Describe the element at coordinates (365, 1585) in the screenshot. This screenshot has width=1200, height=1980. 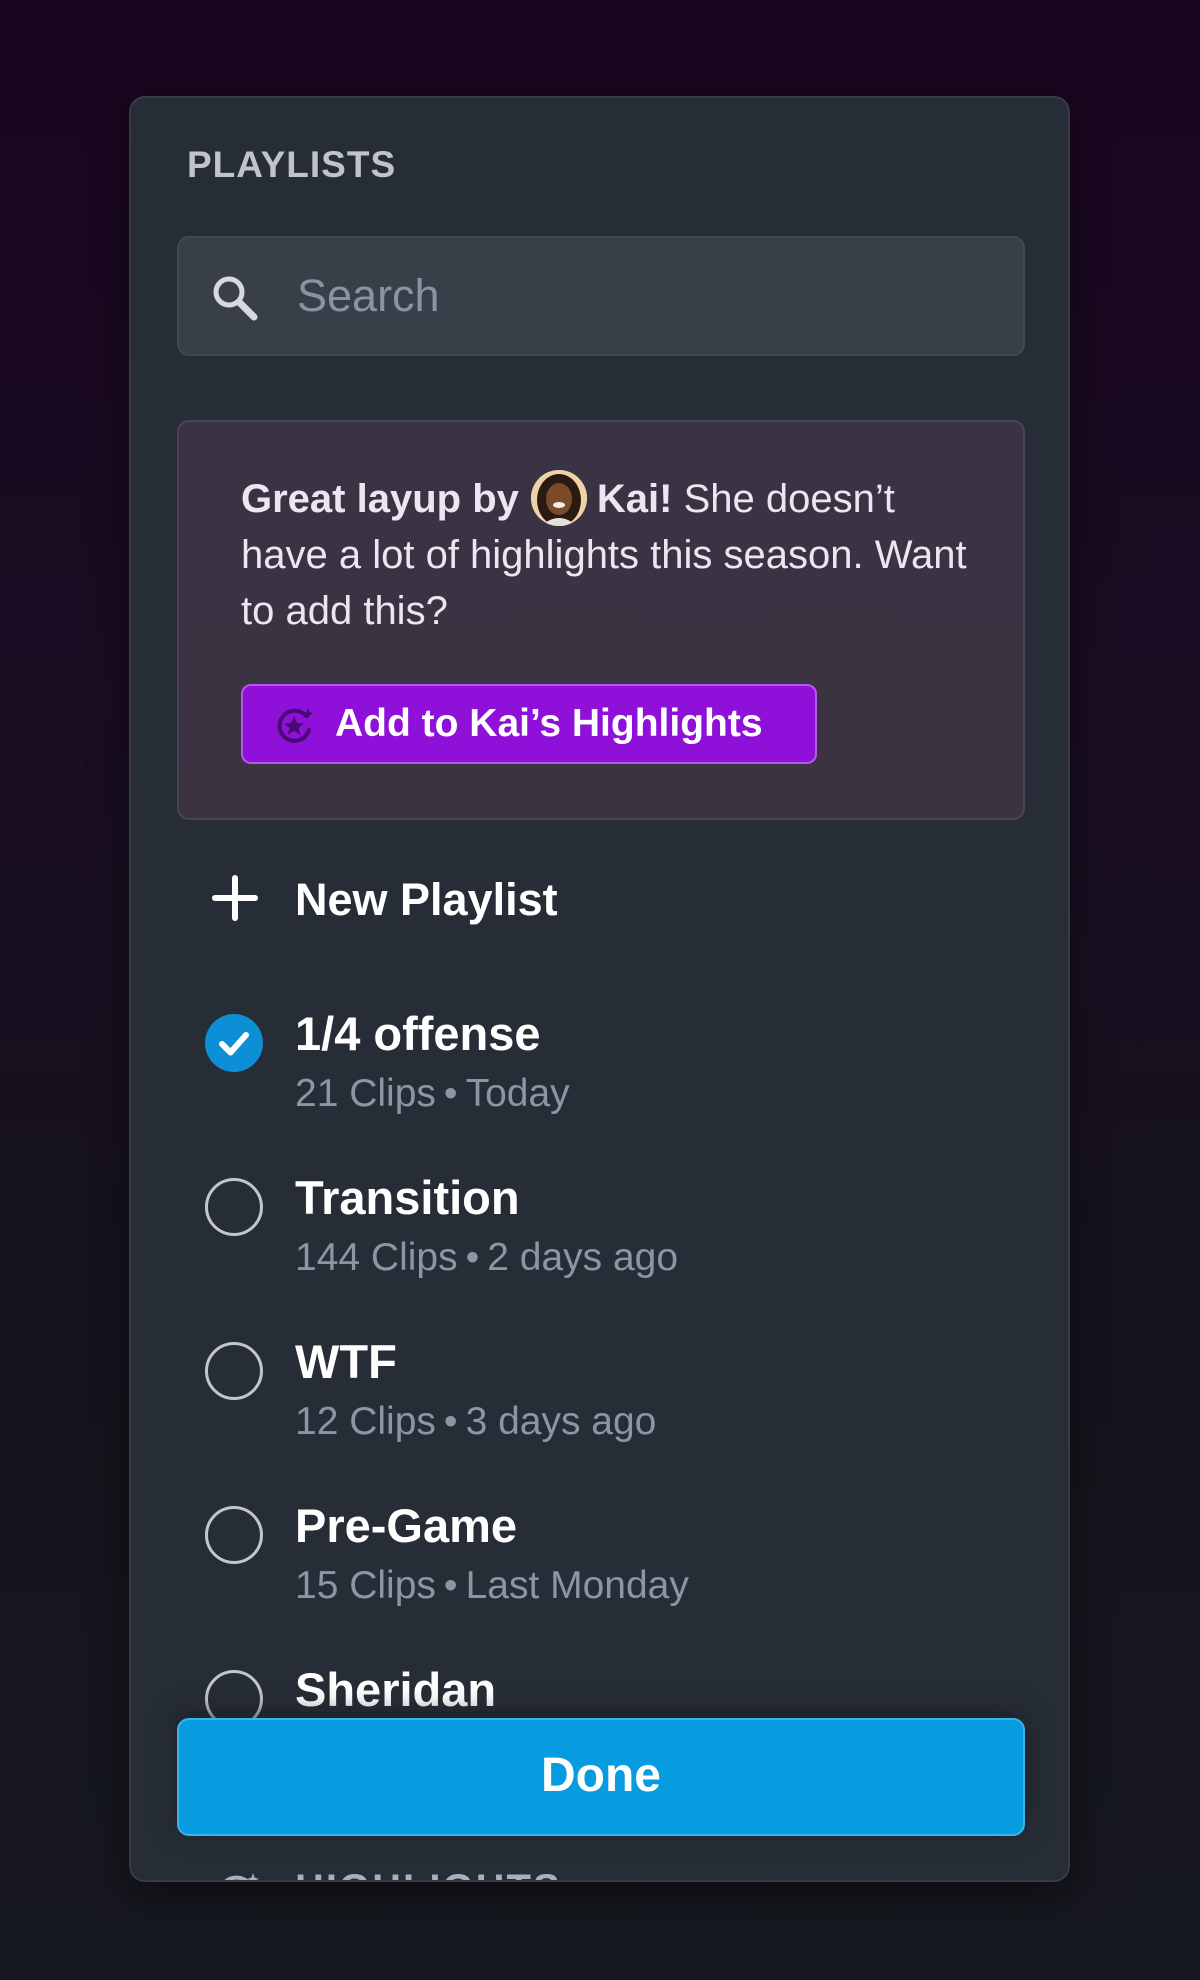
I see `clip-count: 15 Clips` at that location.